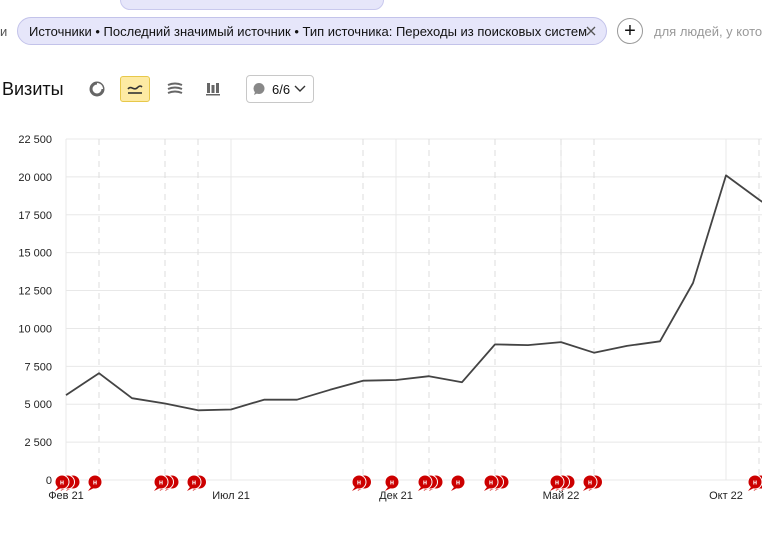 Image resolution: width=762 pixels, height=541 pixels. Describe the element at coordinates (300, 88) in the screenshot. I see `chevron-down-icon` at that location.